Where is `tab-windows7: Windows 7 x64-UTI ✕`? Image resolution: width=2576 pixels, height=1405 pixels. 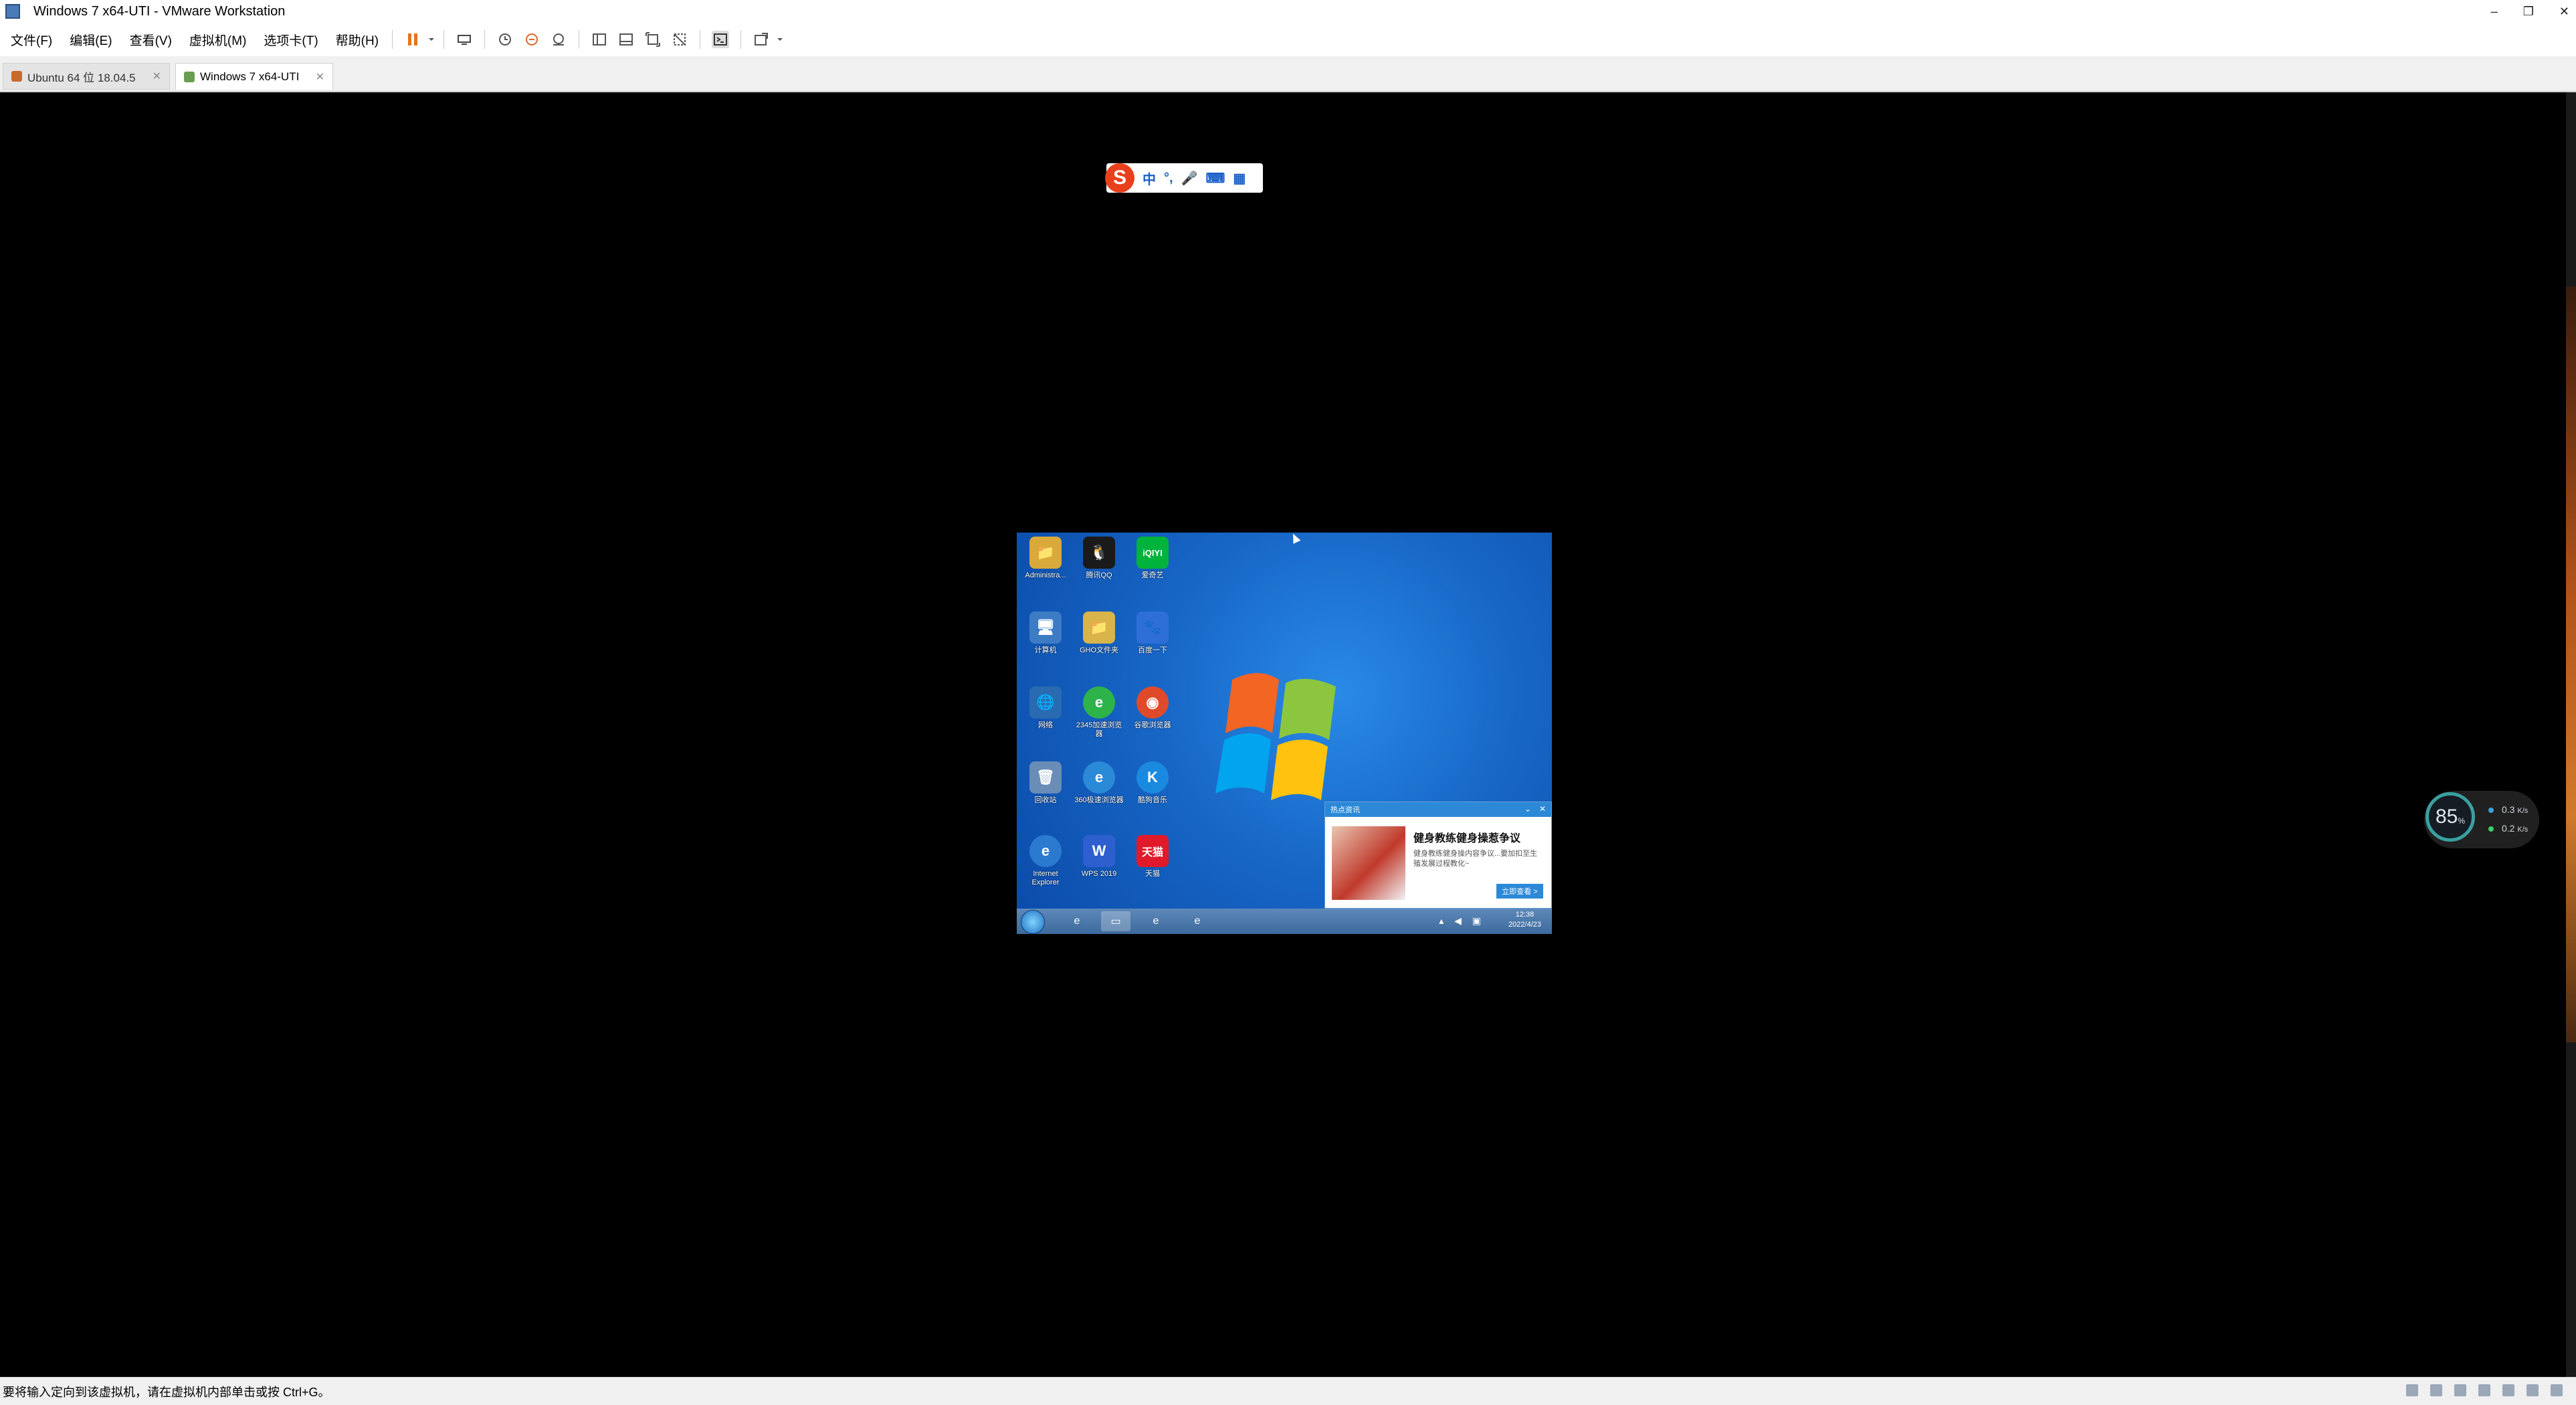 tab-windows7: Windows 7 x64-UTI ✕ is located at coordinates (254, 76).